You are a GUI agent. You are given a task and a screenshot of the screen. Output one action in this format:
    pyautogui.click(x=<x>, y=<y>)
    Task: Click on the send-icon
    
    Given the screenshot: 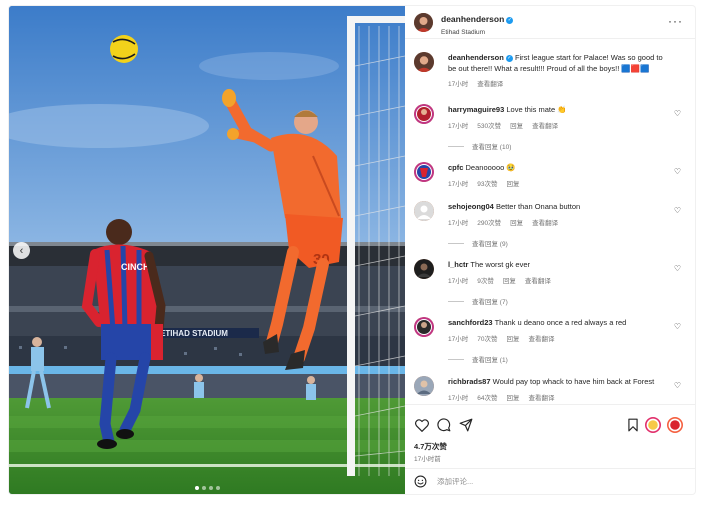 What is the action you would take?
    pyautogui.click(x=466, y=425)
    